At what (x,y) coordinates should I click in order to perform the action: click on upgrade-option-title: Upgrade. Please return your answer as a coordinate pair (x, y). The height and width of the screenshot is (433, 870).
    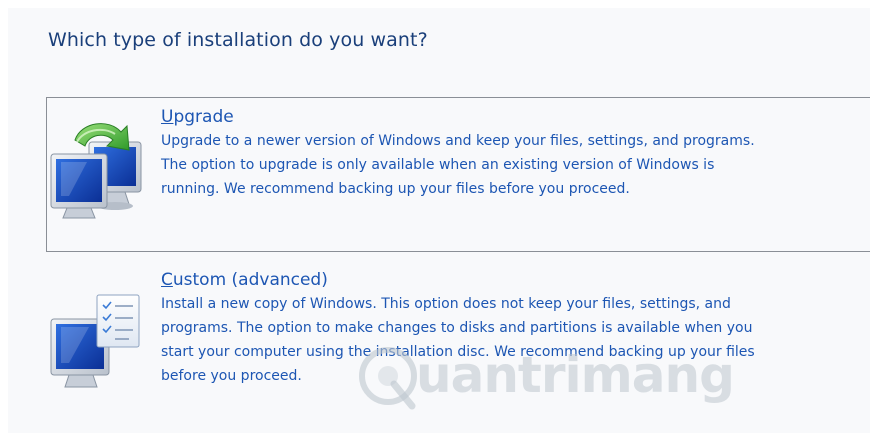
    Looking at the image, I should click on (514, 117).